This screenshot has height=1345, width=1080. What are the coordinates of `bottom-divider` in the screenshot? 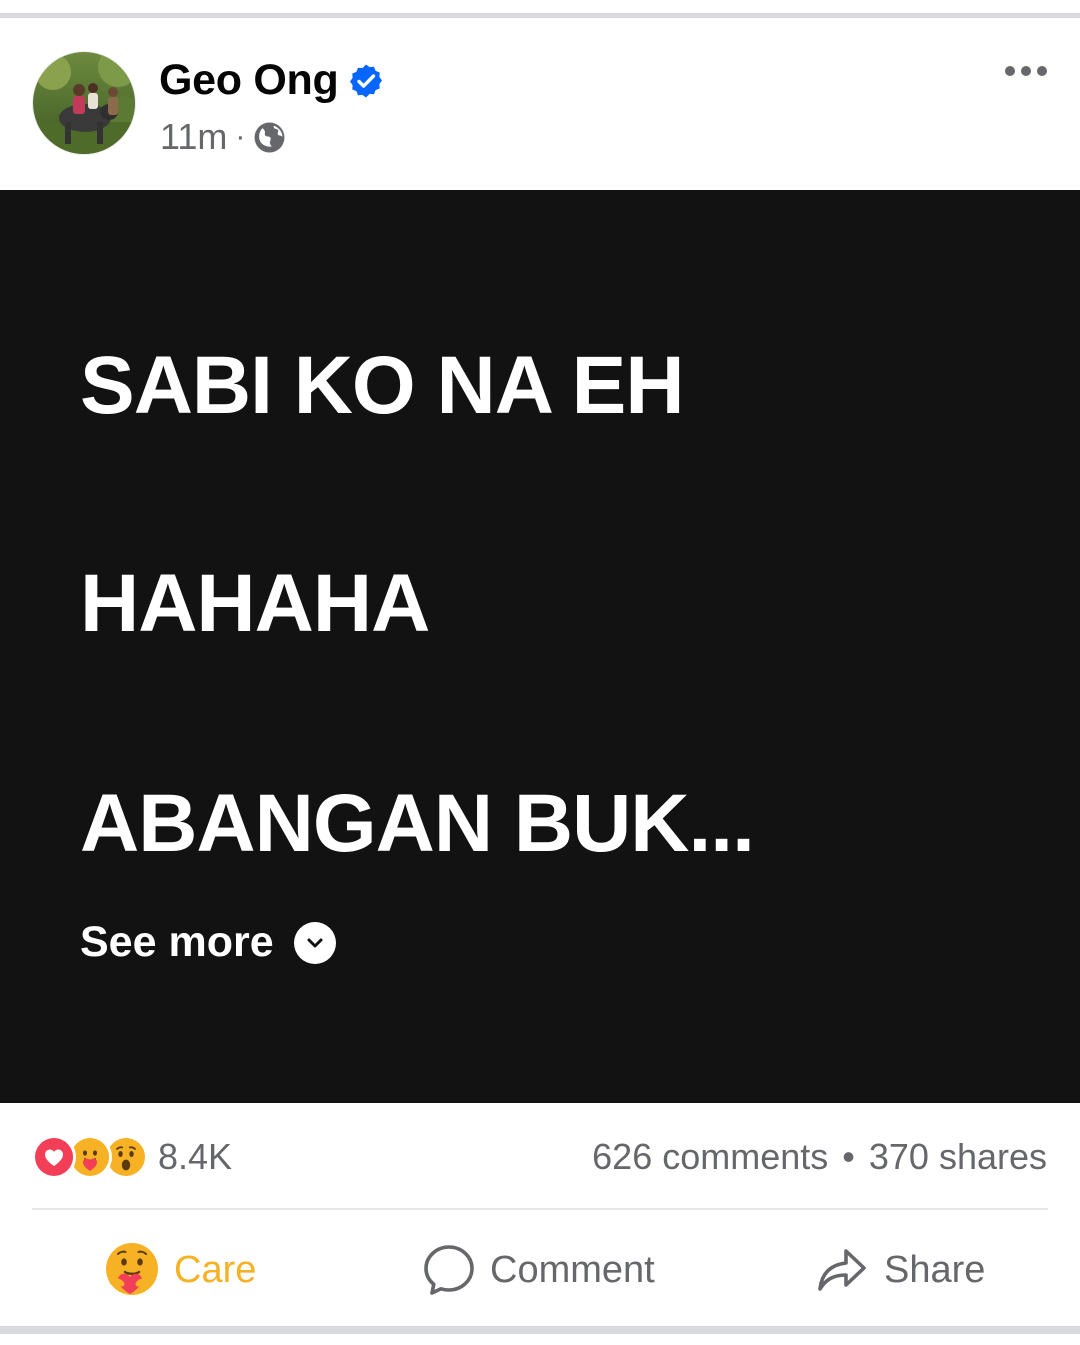 It's located at (540, 1335).